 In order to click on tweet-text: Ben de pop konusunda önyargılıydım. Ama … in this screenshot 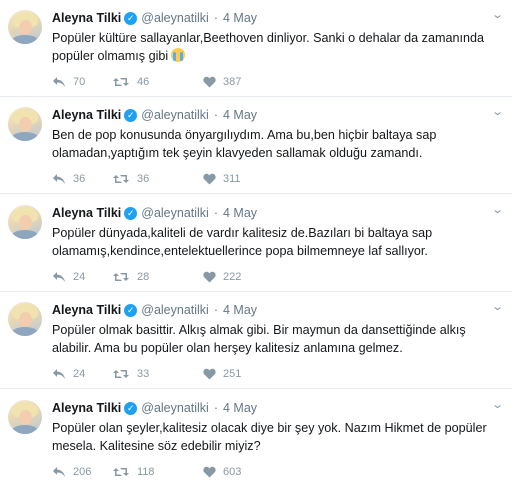, I will do `click(244, 144)`.